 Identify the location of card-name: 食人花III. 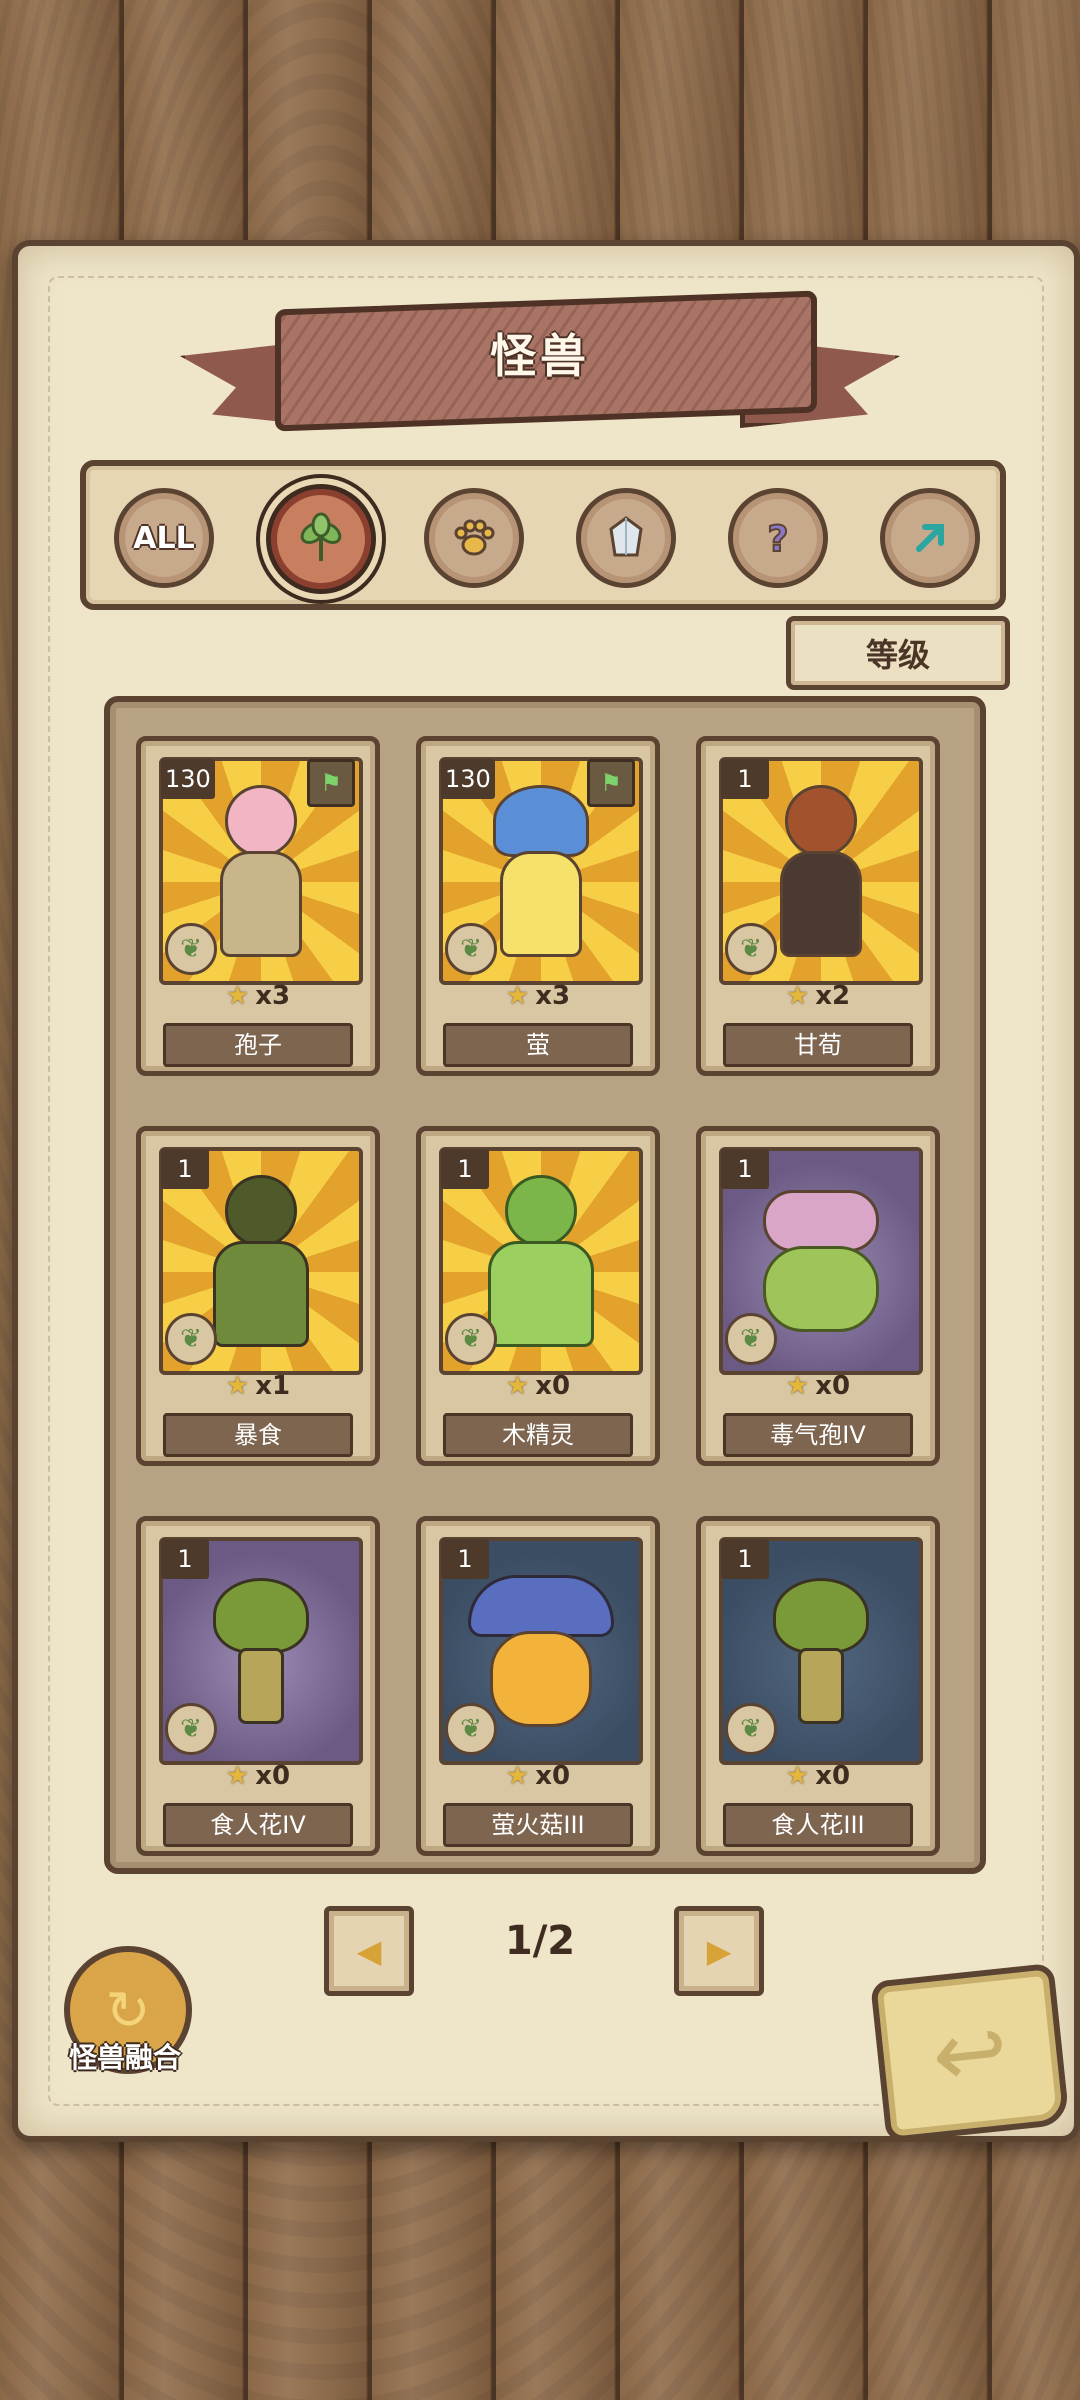
(818, 1825).